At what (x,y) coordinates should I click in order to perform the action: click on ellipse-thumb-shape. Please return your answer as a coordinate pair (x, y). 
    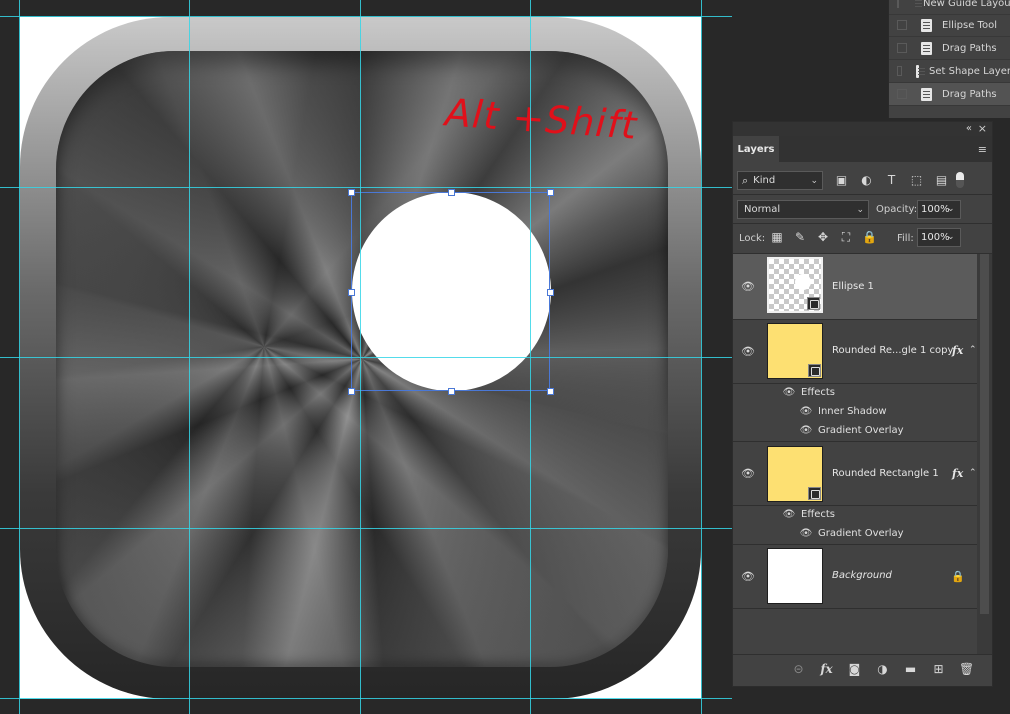
    Looking at the image, I should click on (803, 282).